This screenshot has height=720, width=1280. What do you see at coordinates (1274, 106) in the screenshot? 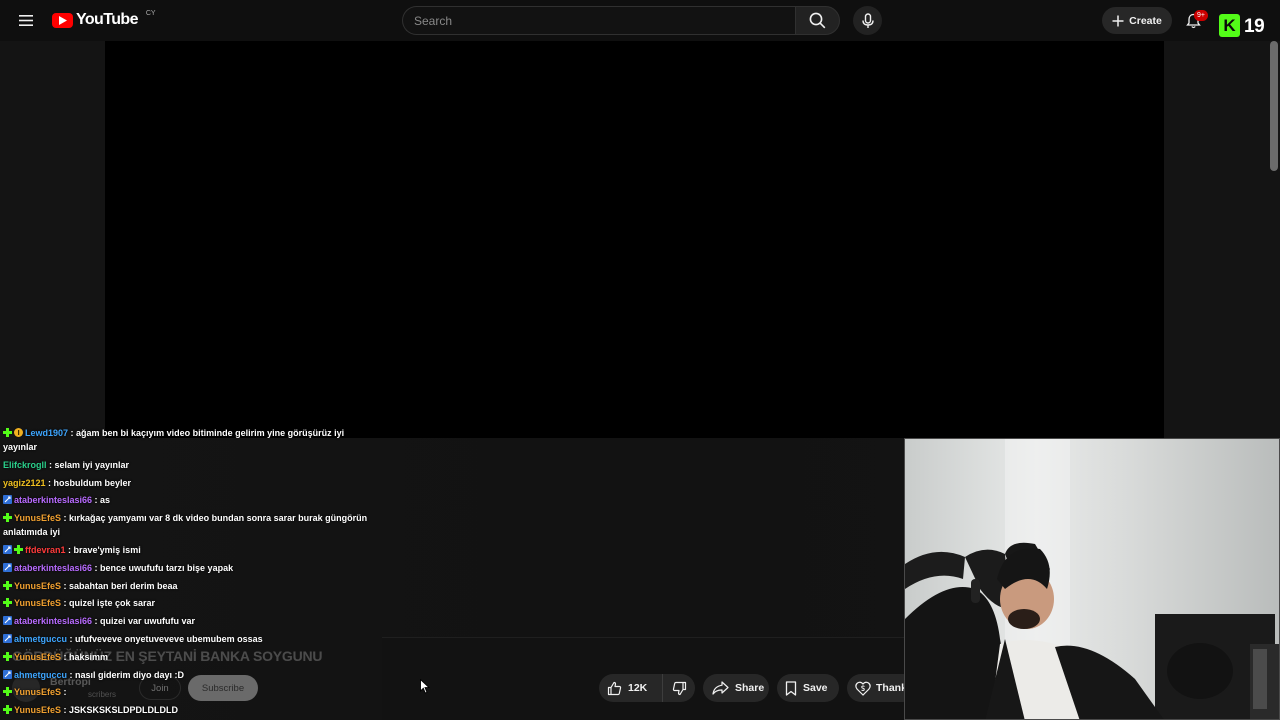
I see `page-scrollbar` at bounding box center [1274, 106].